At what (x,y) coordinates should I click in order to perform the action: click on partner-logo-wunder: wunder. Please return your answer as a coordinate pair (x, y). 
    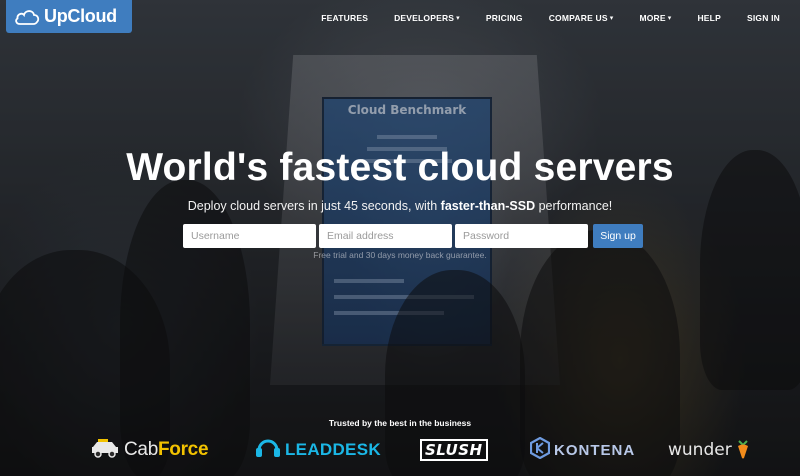
    Looking at the image, I should click on (709, 450).